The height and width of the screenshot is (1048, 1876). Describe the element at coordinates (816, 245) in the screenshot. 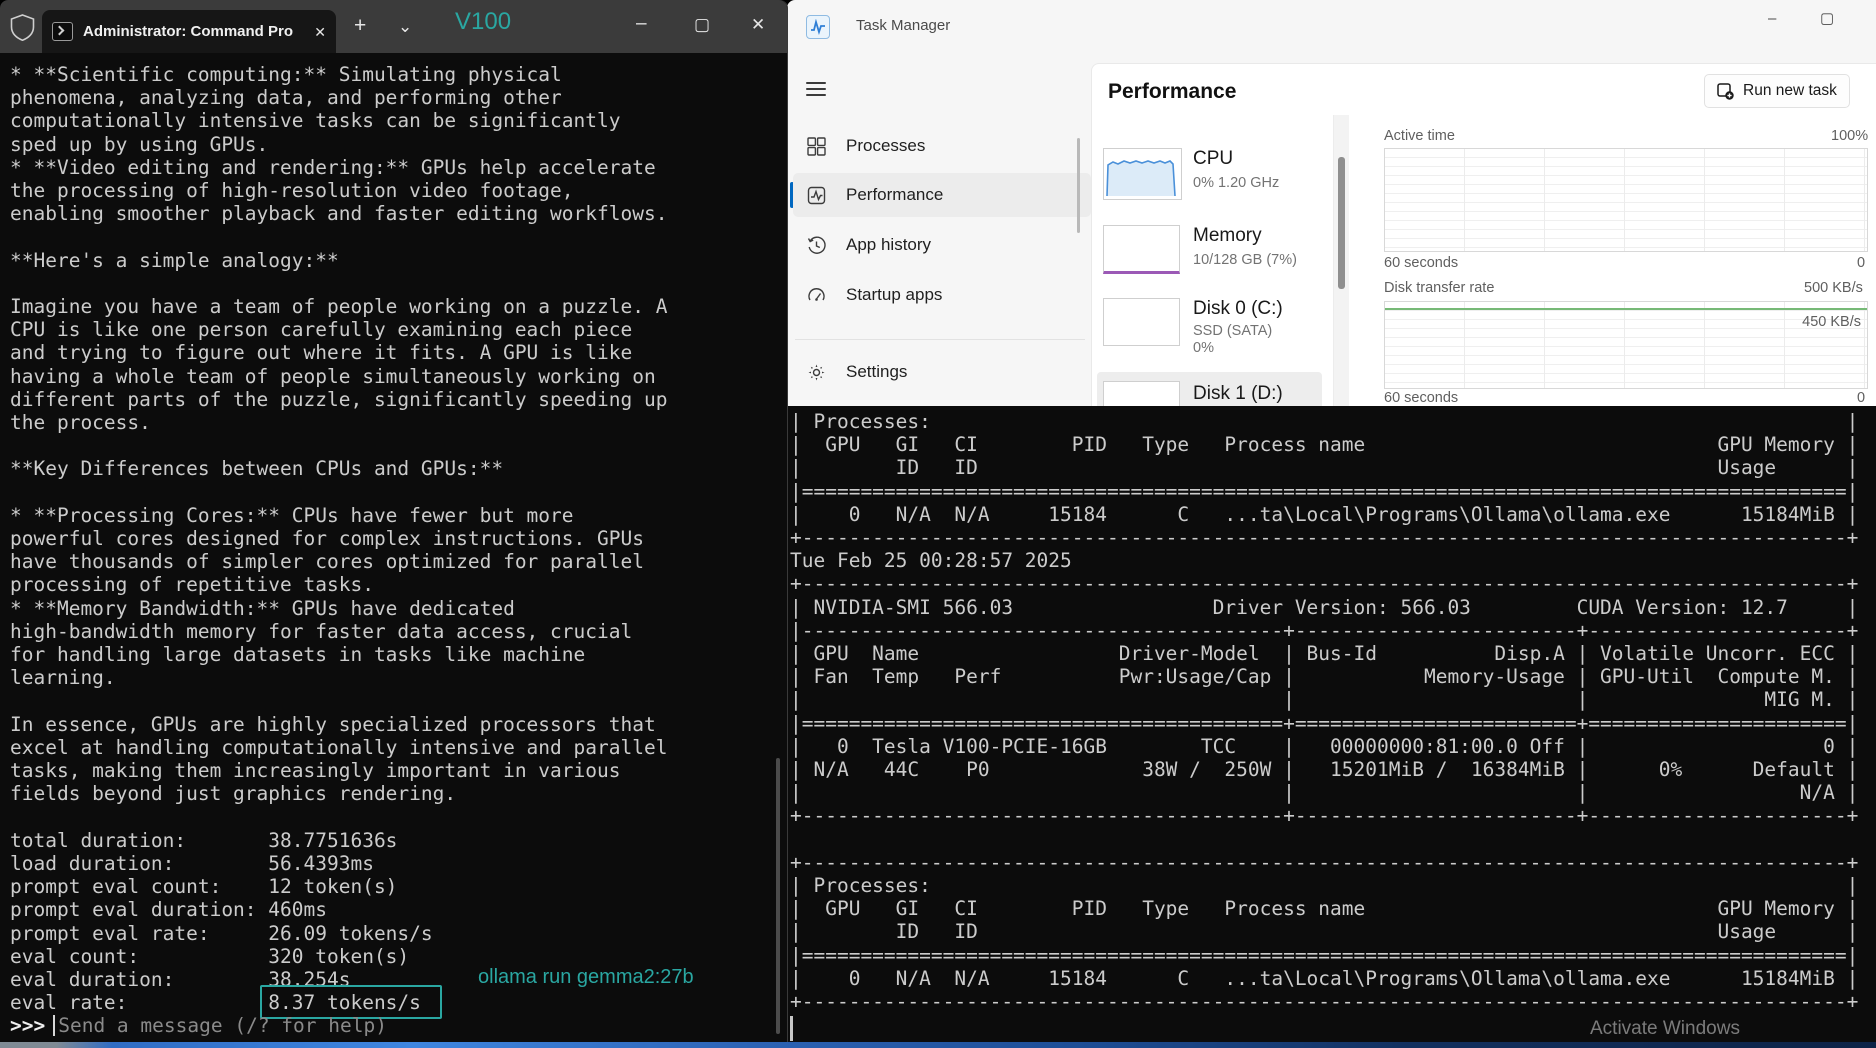

I see `app-history-icon` at that location.